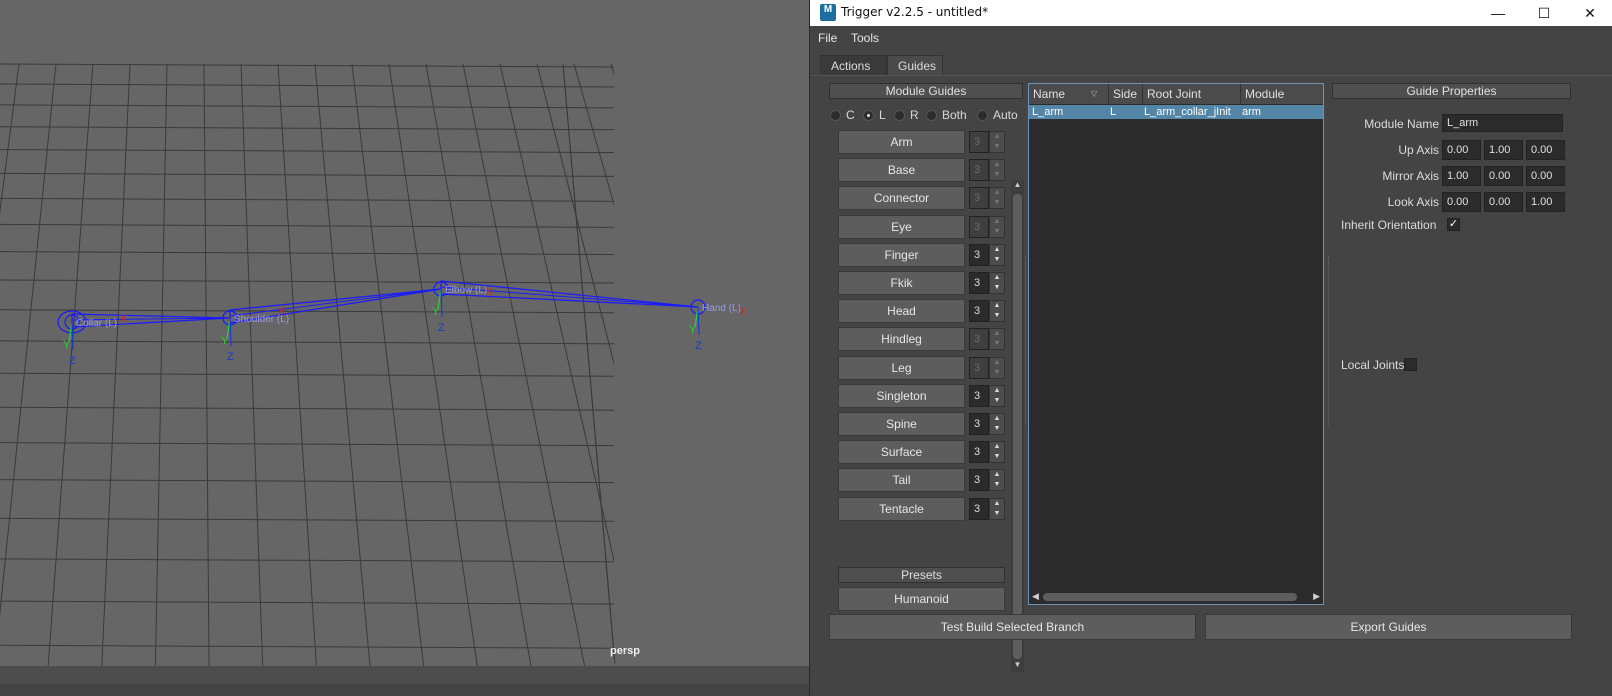  Describe the element at coordinates (1545, 150) in the screenshot. I see `up-axis-z-field: 0.00` at that location.